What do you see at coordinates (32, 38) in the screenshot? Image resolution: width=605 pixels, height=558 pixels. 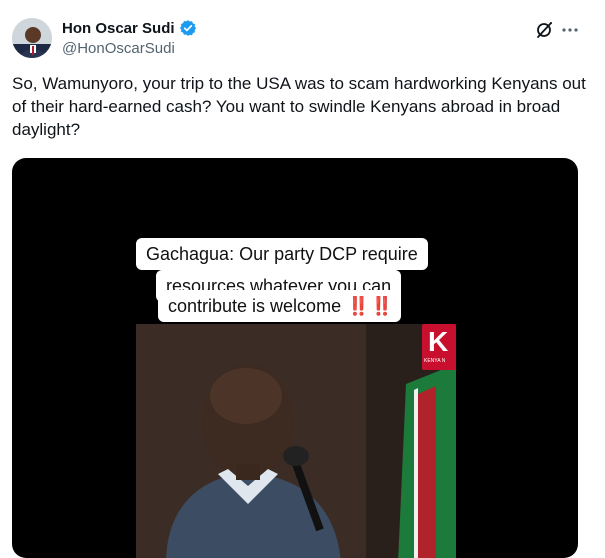 I see `avatar` at bounding box center [32, 38].